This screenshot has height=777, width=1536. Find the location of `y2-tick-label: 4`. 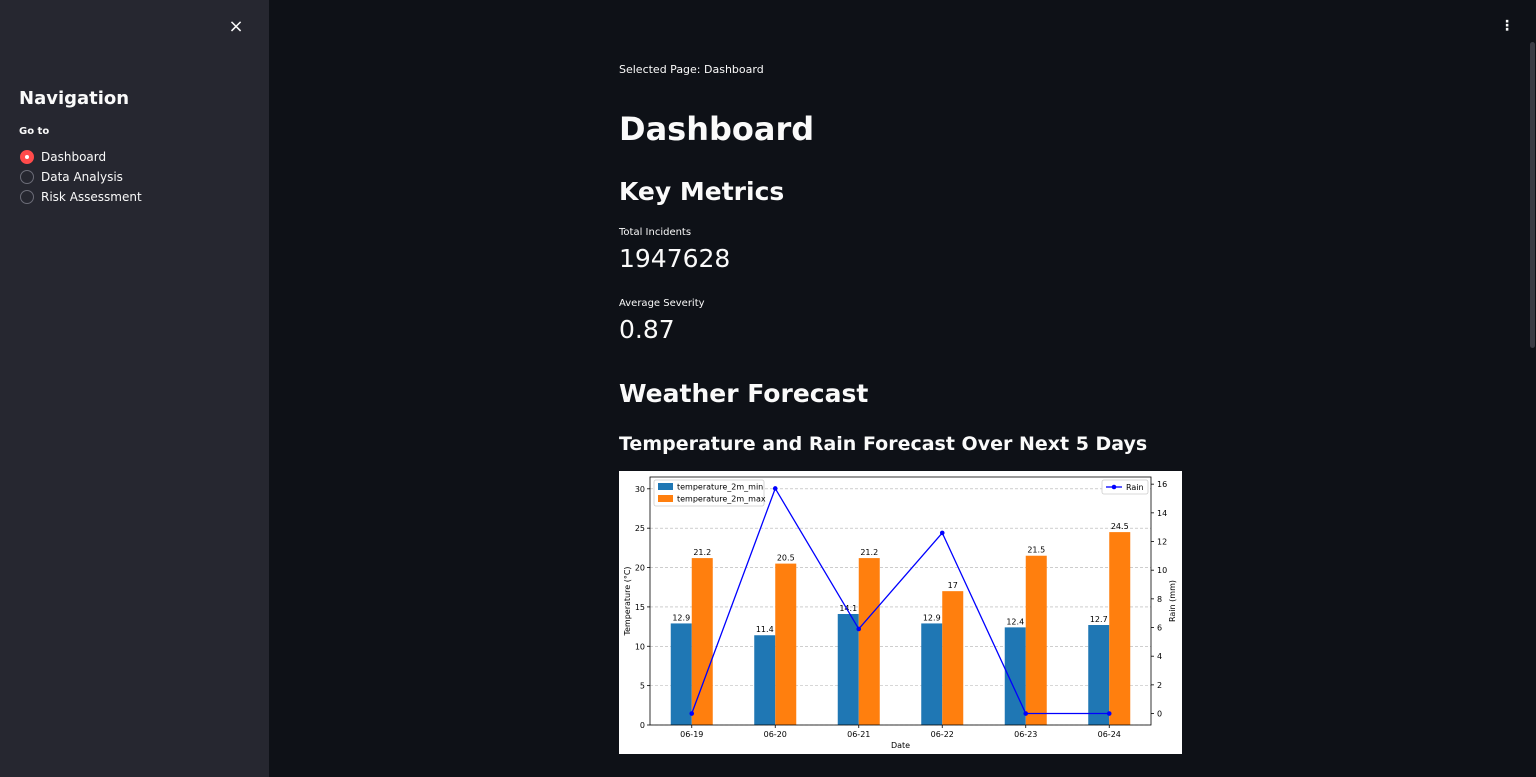

y2-tick-label: 4 is located at coordinates (1159, 656).